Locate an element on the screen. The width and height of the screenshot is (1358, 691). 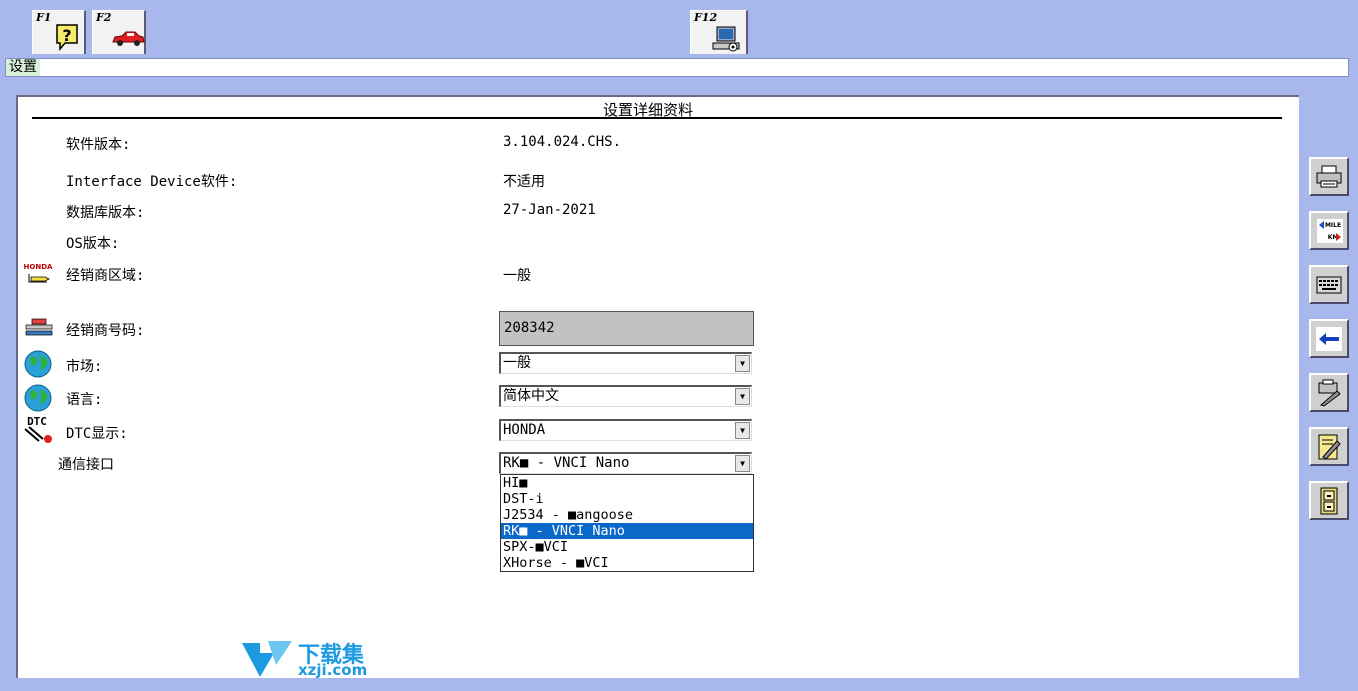
print-button is located at coordinates (1329, 176).